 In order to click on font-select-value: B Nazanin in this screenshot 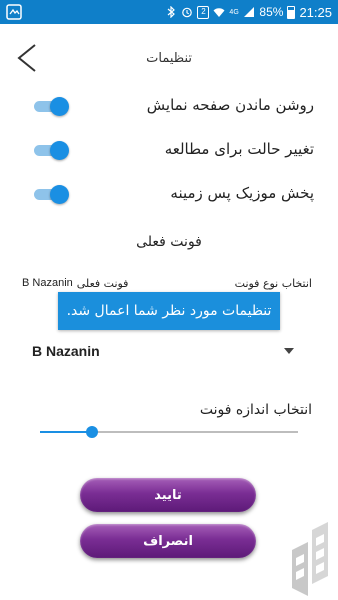, I will do `click(66, 351)`.